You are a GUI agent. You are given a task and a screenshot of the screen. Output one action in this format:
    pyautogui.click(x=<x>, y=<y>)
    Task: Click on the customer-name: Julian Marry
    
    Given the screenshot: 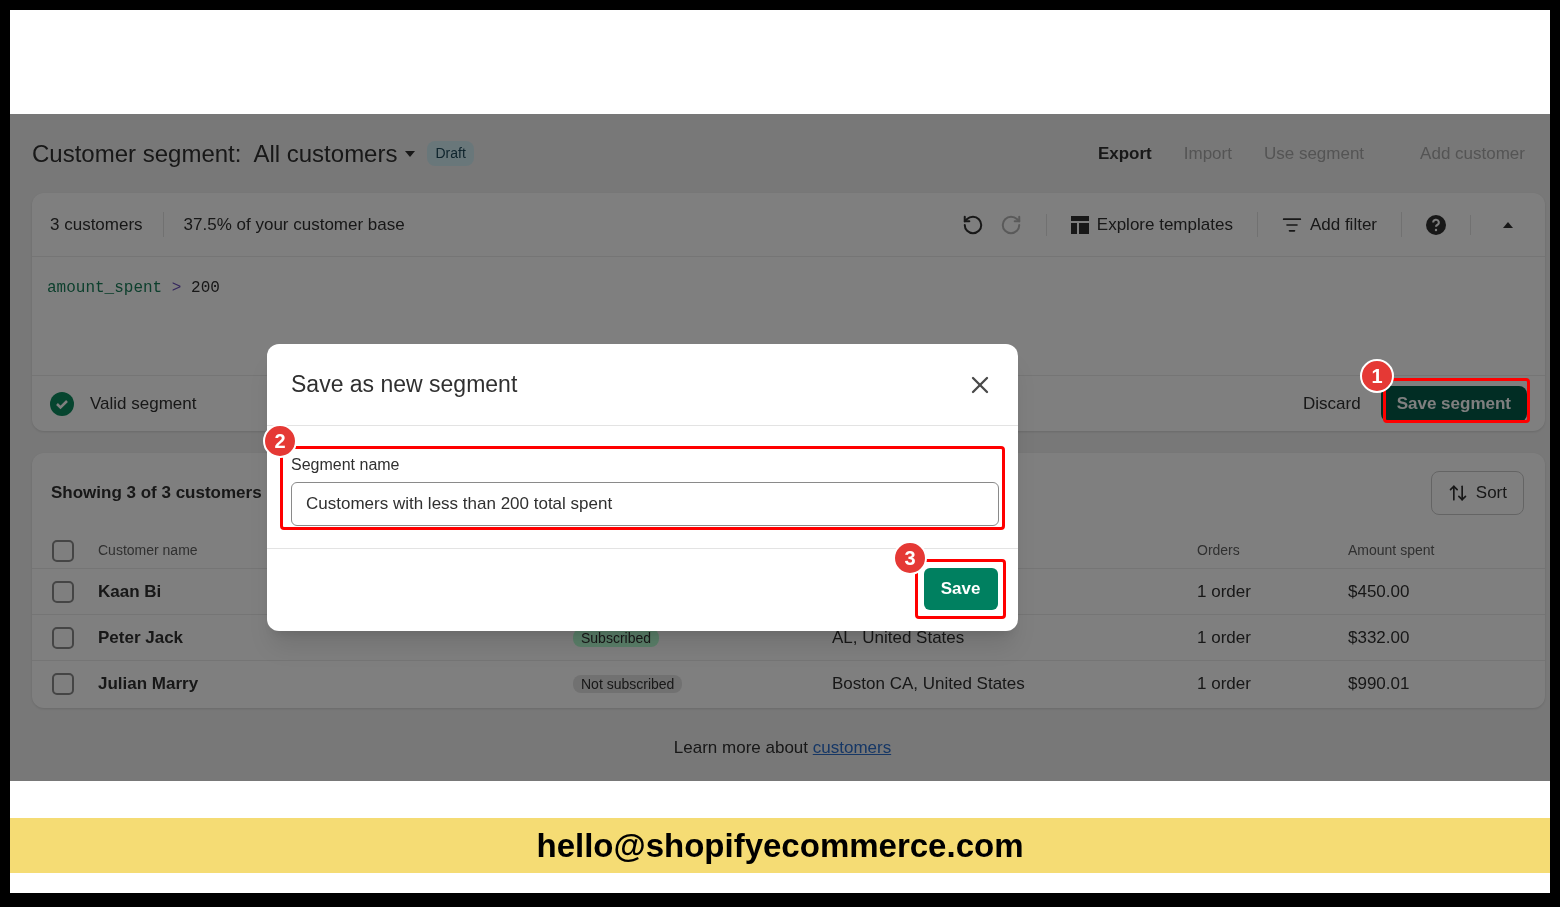 What is the action you would take?
    pyautogui.click(x=335, y=684)
    